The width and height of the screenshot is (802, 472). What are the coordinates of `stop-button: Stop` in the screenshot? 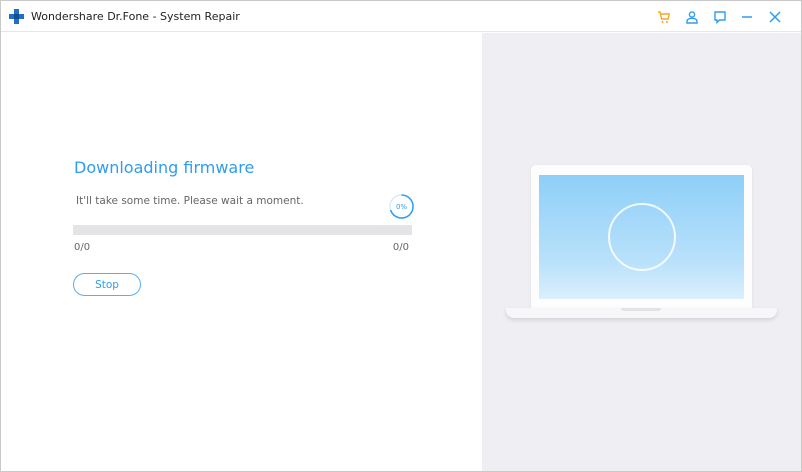 It's located at (107, 284).